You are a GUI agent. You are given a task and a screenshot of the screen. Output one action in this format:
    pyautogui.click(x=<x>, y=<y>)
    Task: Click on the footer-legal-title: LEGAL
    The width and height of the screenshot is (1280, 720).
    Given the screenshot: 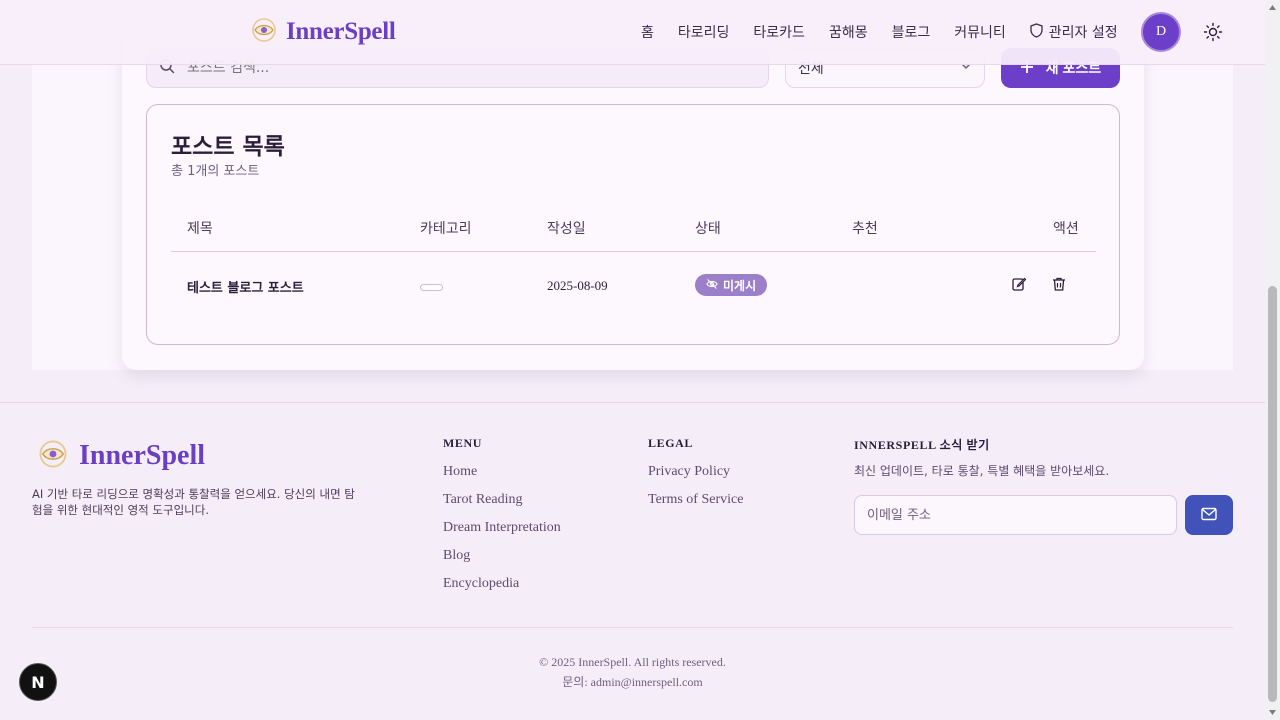 What is the action you would take?
    pyautogui.click(x=671, y=443)
    